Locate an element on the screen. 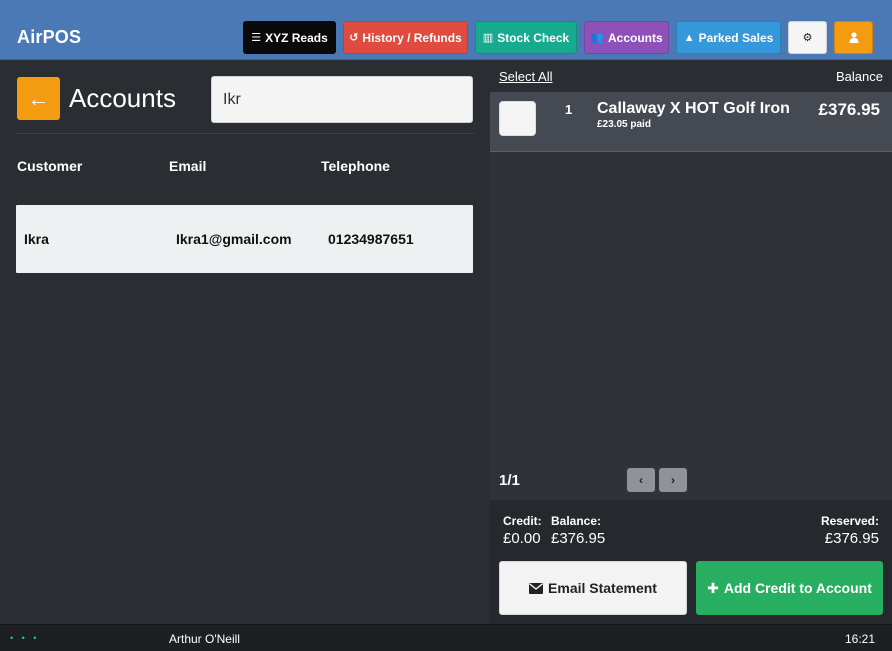  list-icon: ☰ is located at coordinates (256, 38).